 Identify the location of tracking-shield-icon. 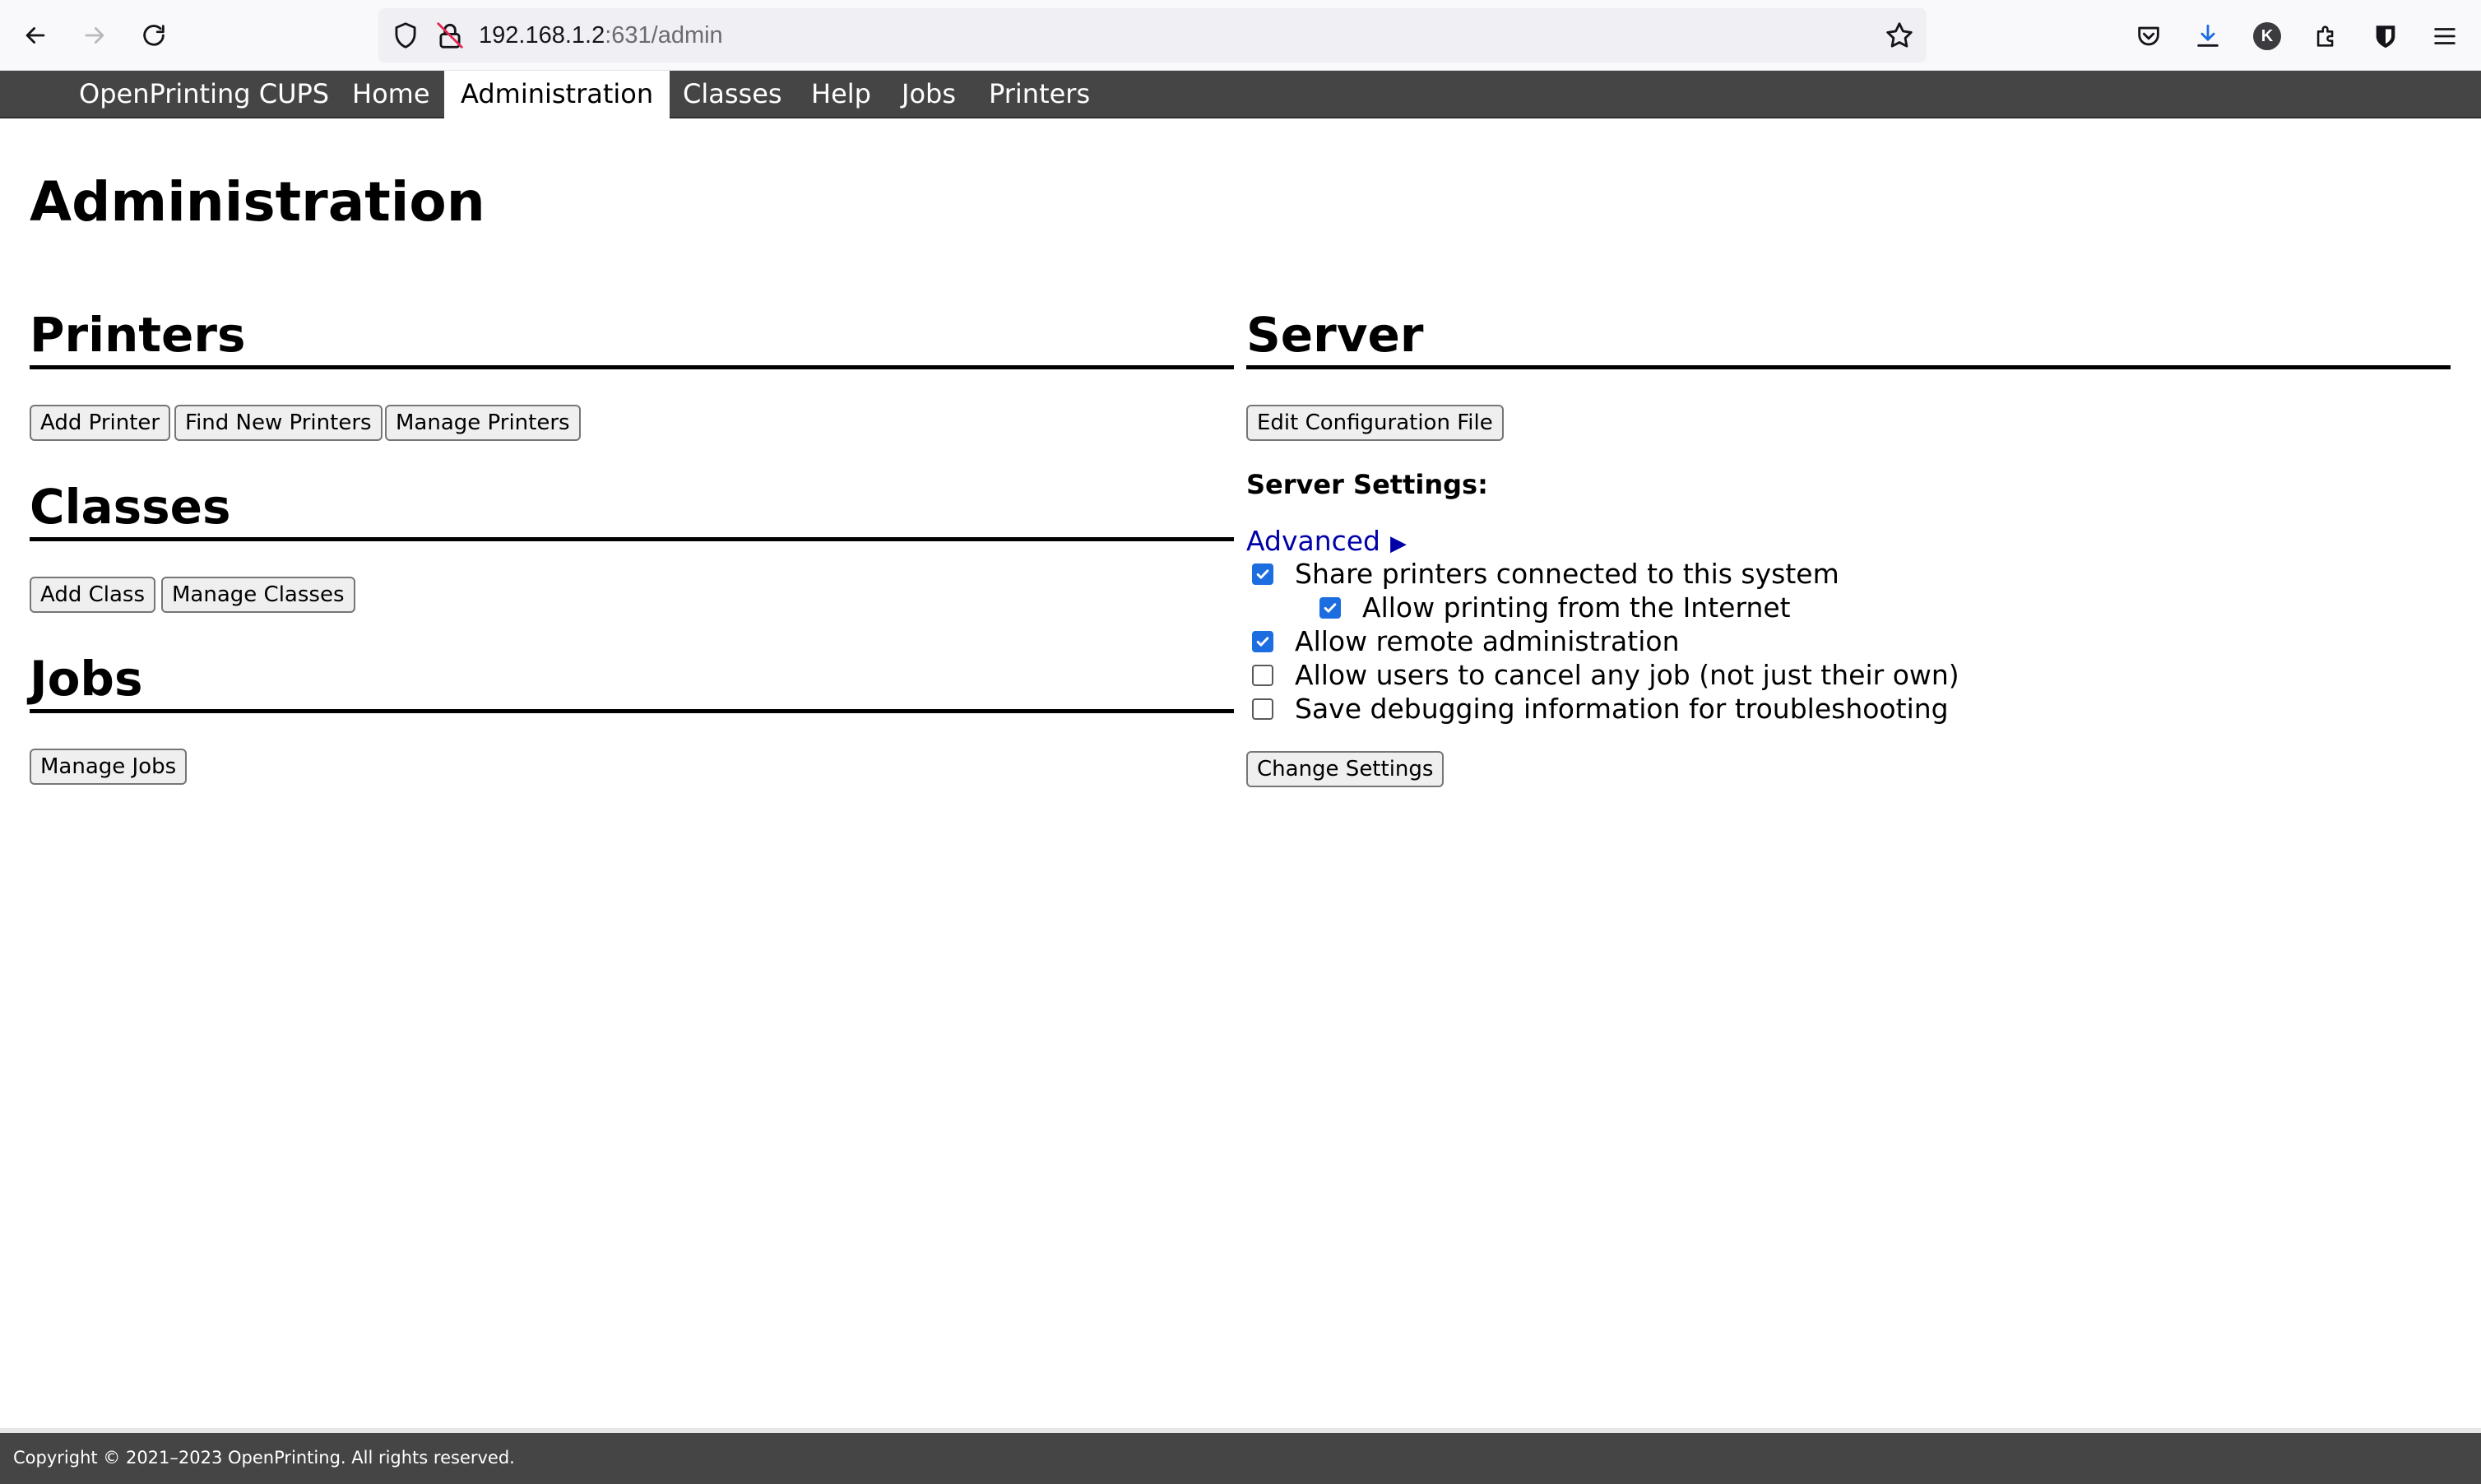
(405, 35).